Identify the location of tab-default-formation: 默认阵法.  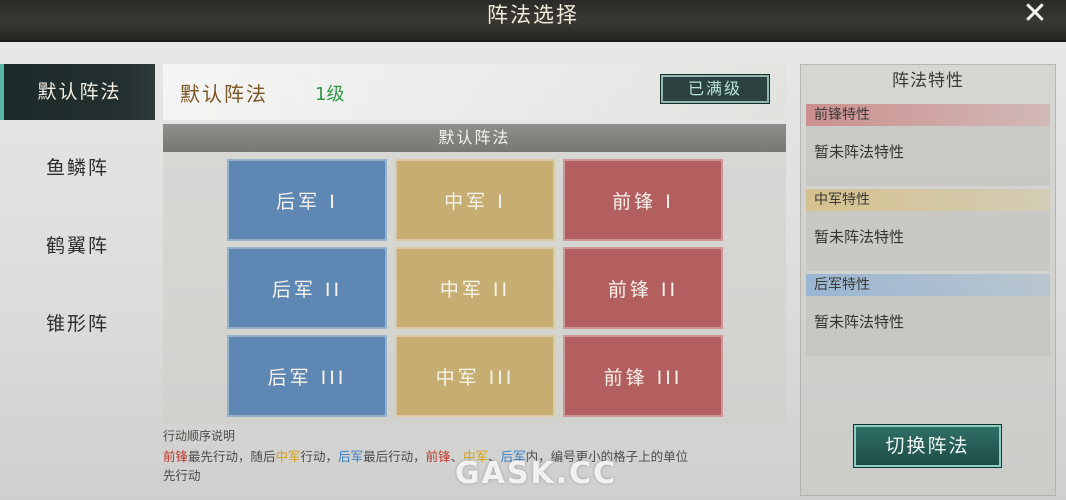
(77, 92).